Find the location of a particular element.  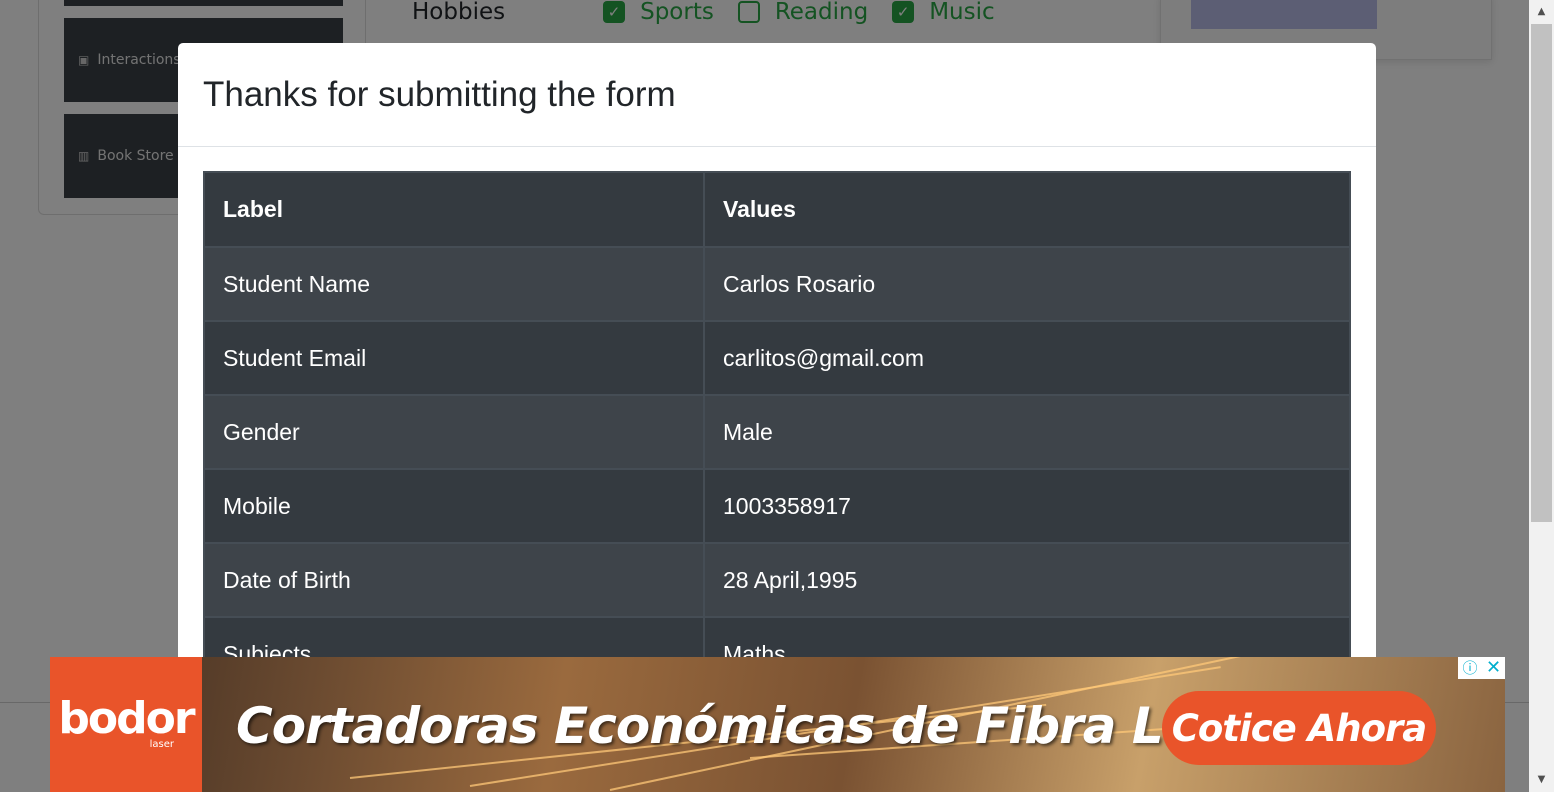

page-scrollbar: ▲ ▼ is located at coordinates (1541, 396).